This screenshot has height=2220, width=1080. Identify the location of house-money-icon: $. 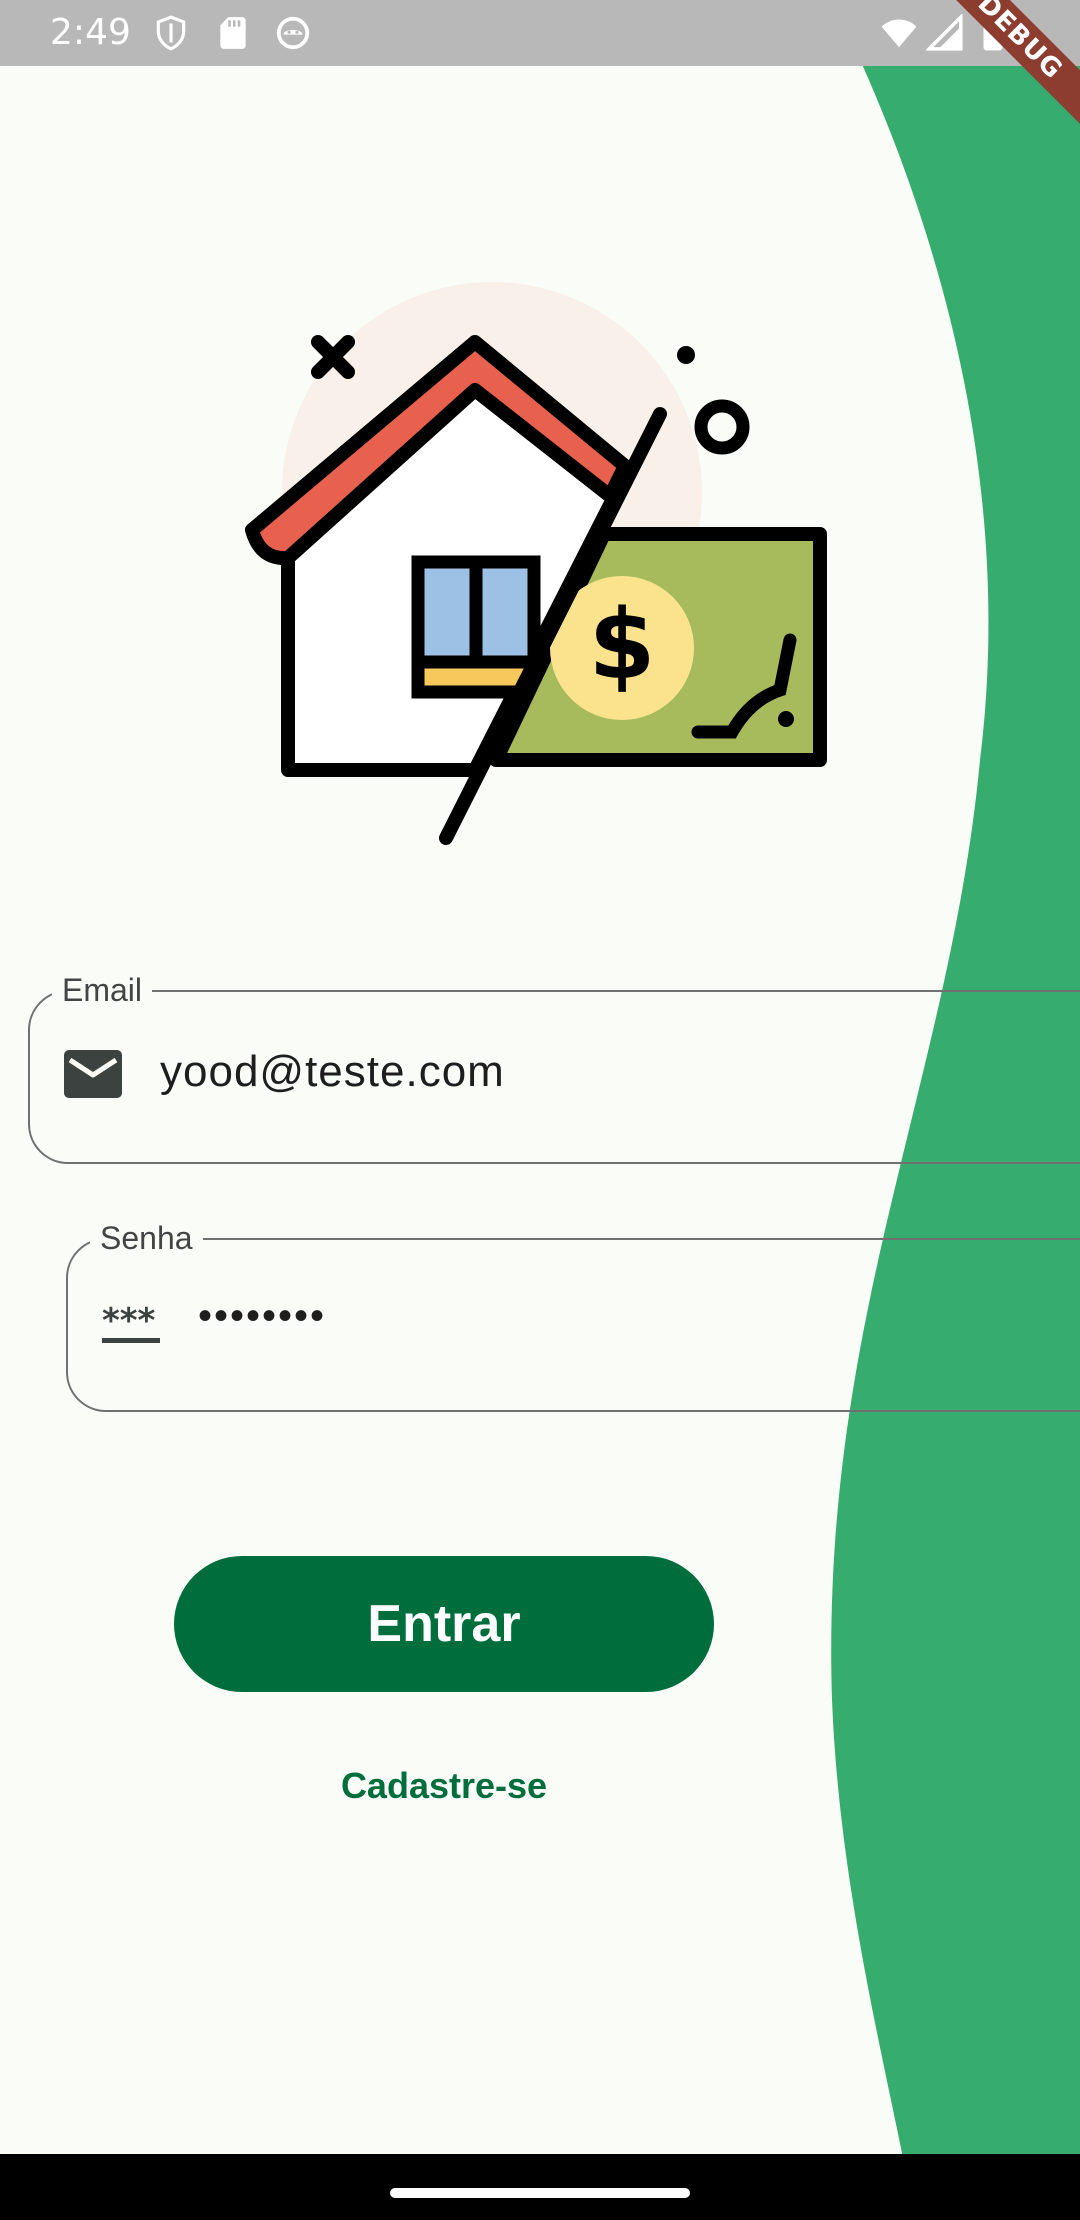
(536, 563).